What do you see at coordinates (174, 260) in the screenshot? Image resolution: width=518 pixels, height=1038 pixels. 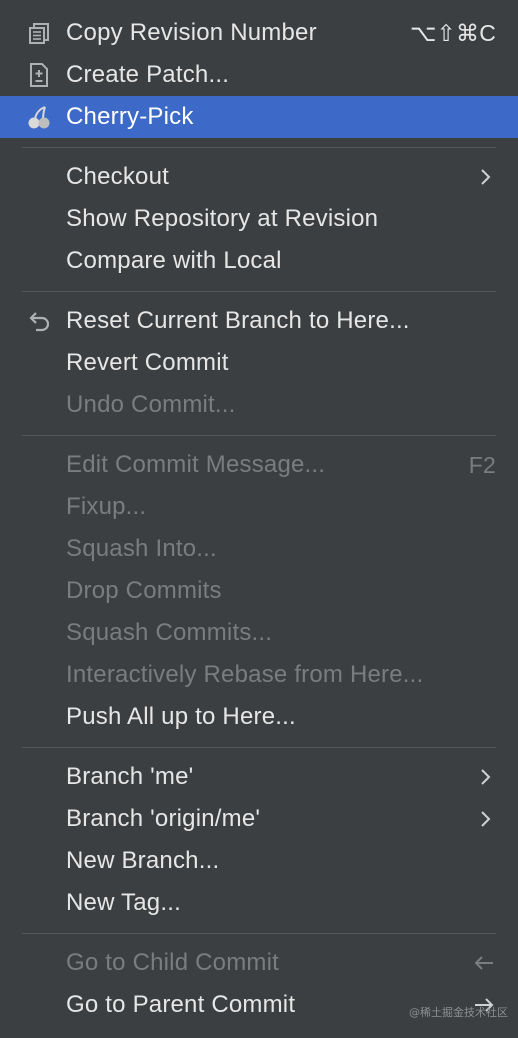 I see `menu-item-label: Compare with Local` at bounding box center [174, 260].